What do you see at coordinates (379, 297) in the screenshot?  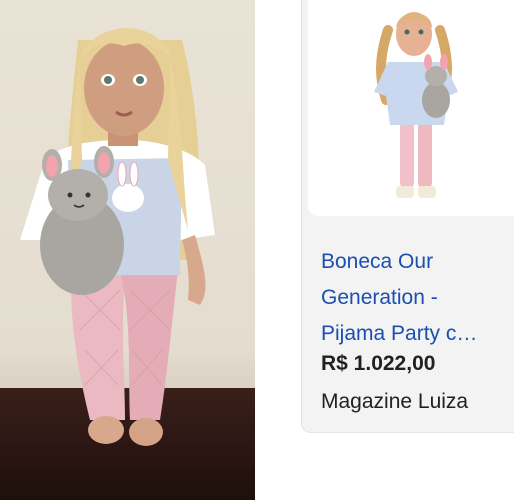 I see `product-title-line: Generation -` at bounding box center [379, 297].